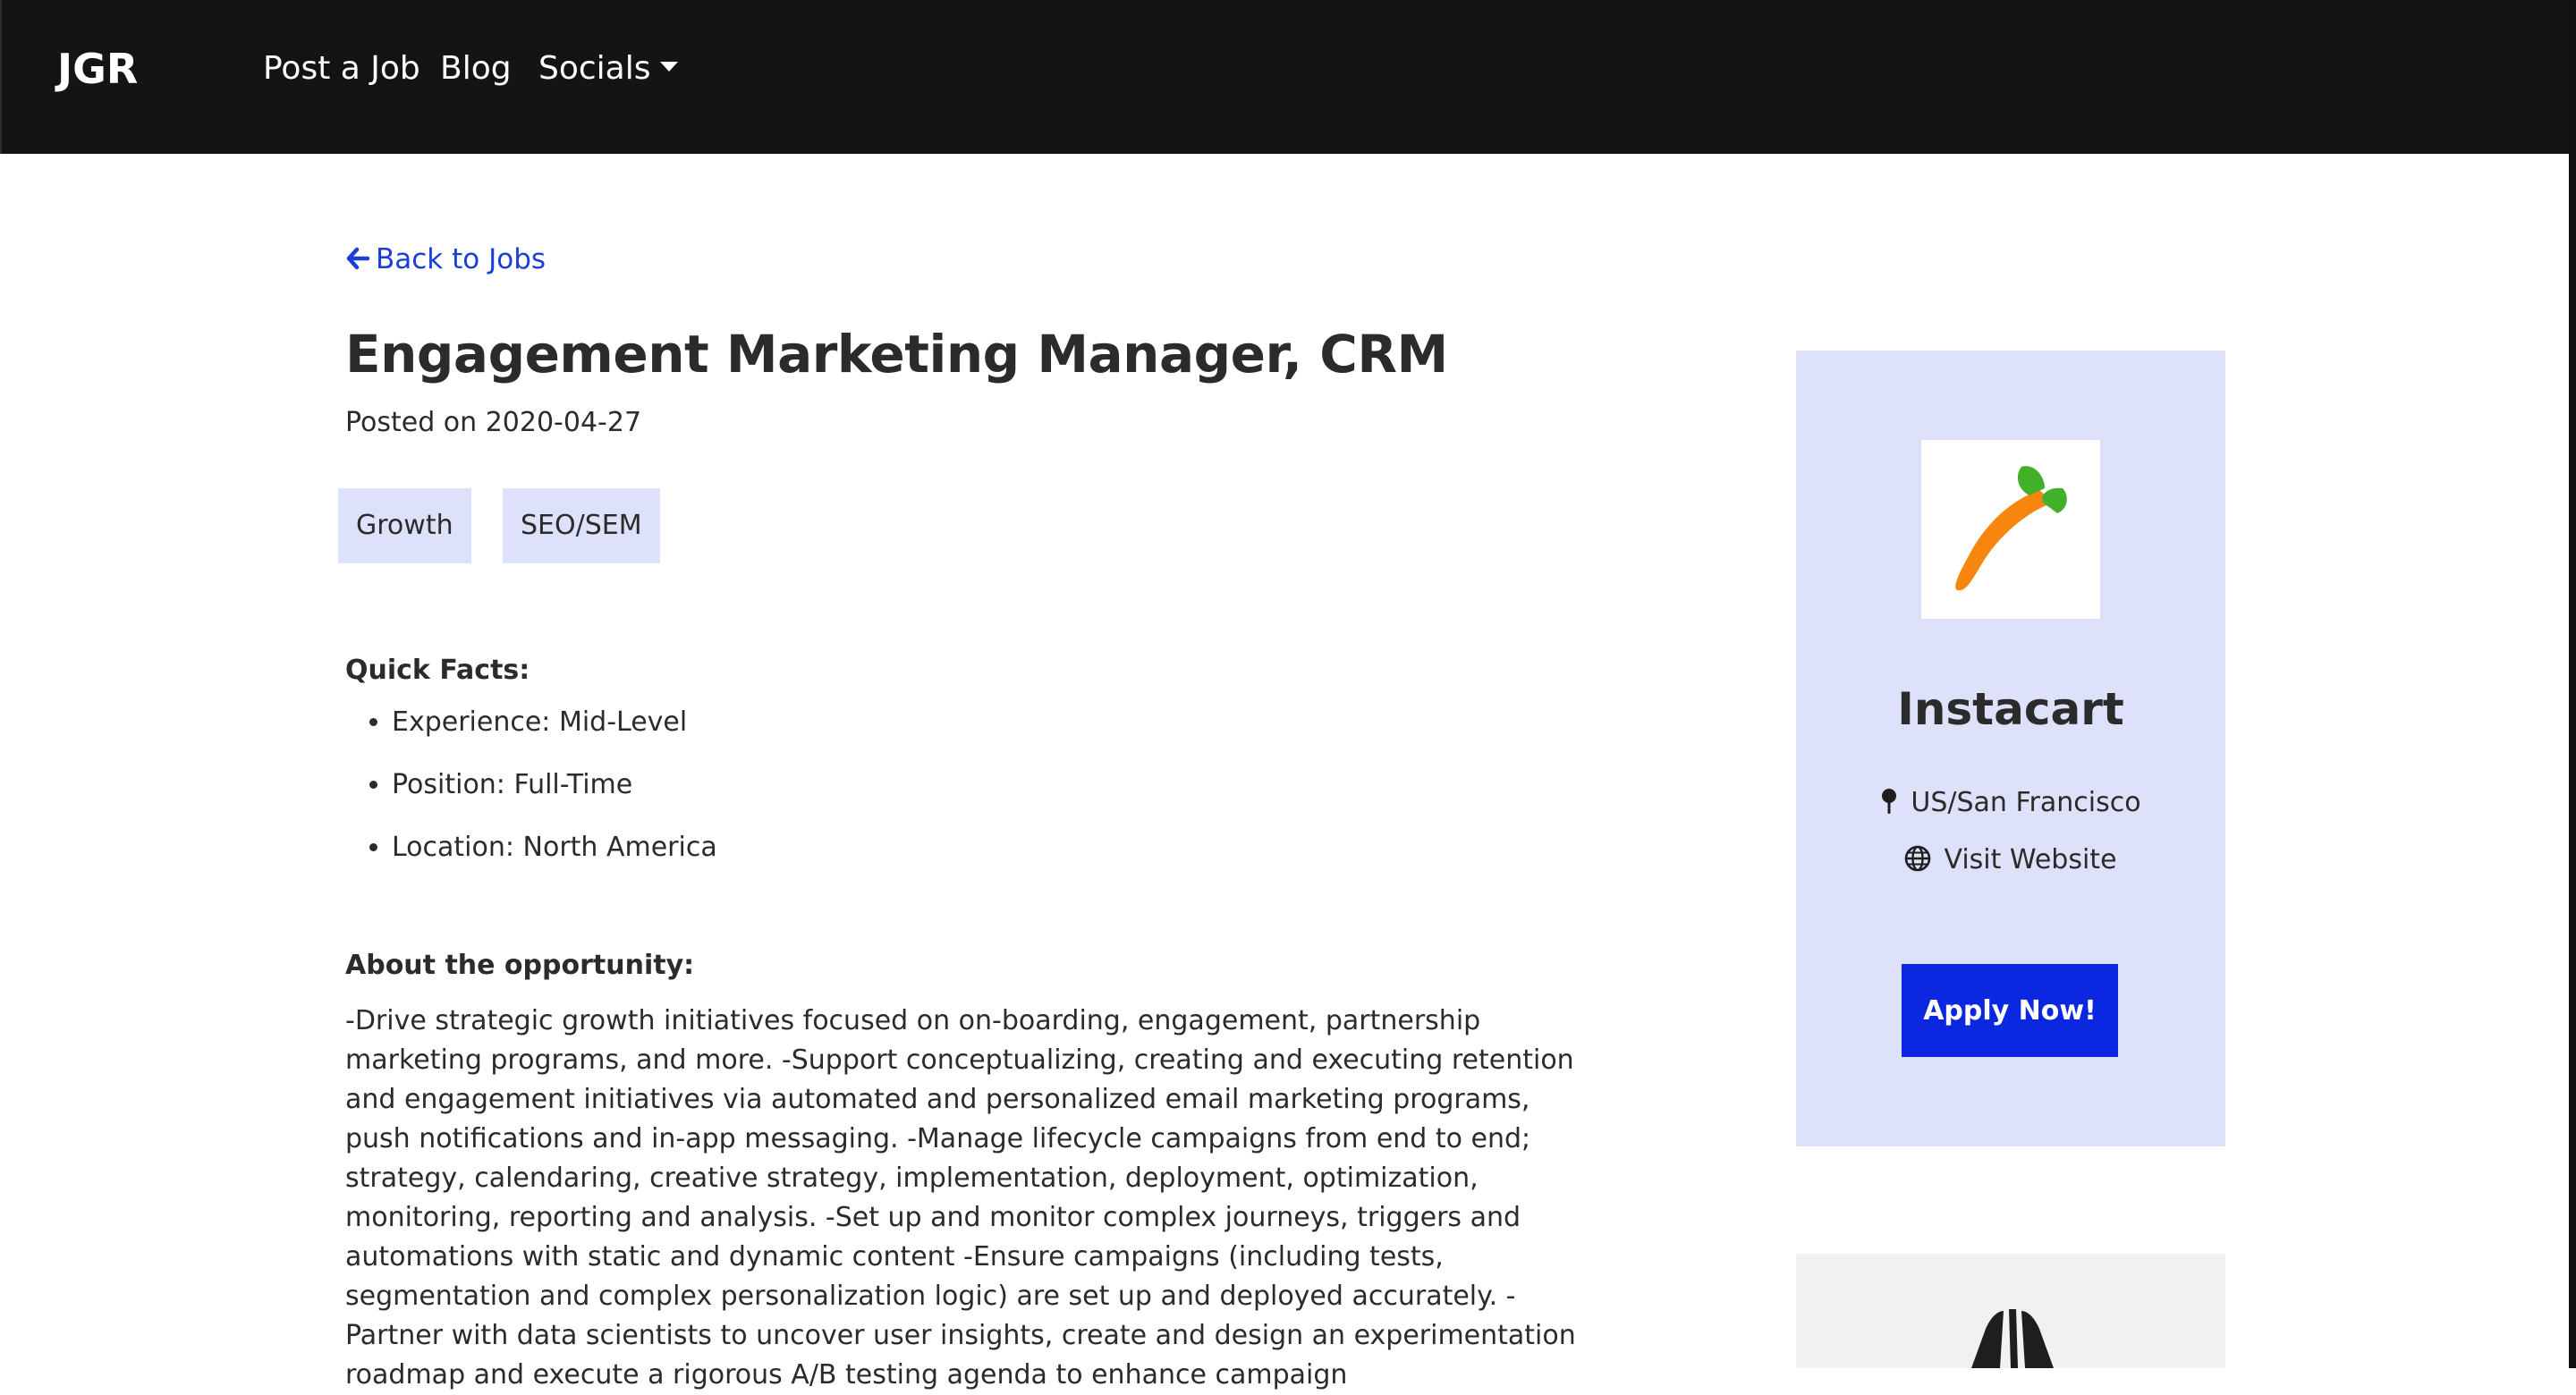 This screenshot has width=2576, height=1395. I want to click on nav-dropdown-socials-label: Socials, so click(594, 68).